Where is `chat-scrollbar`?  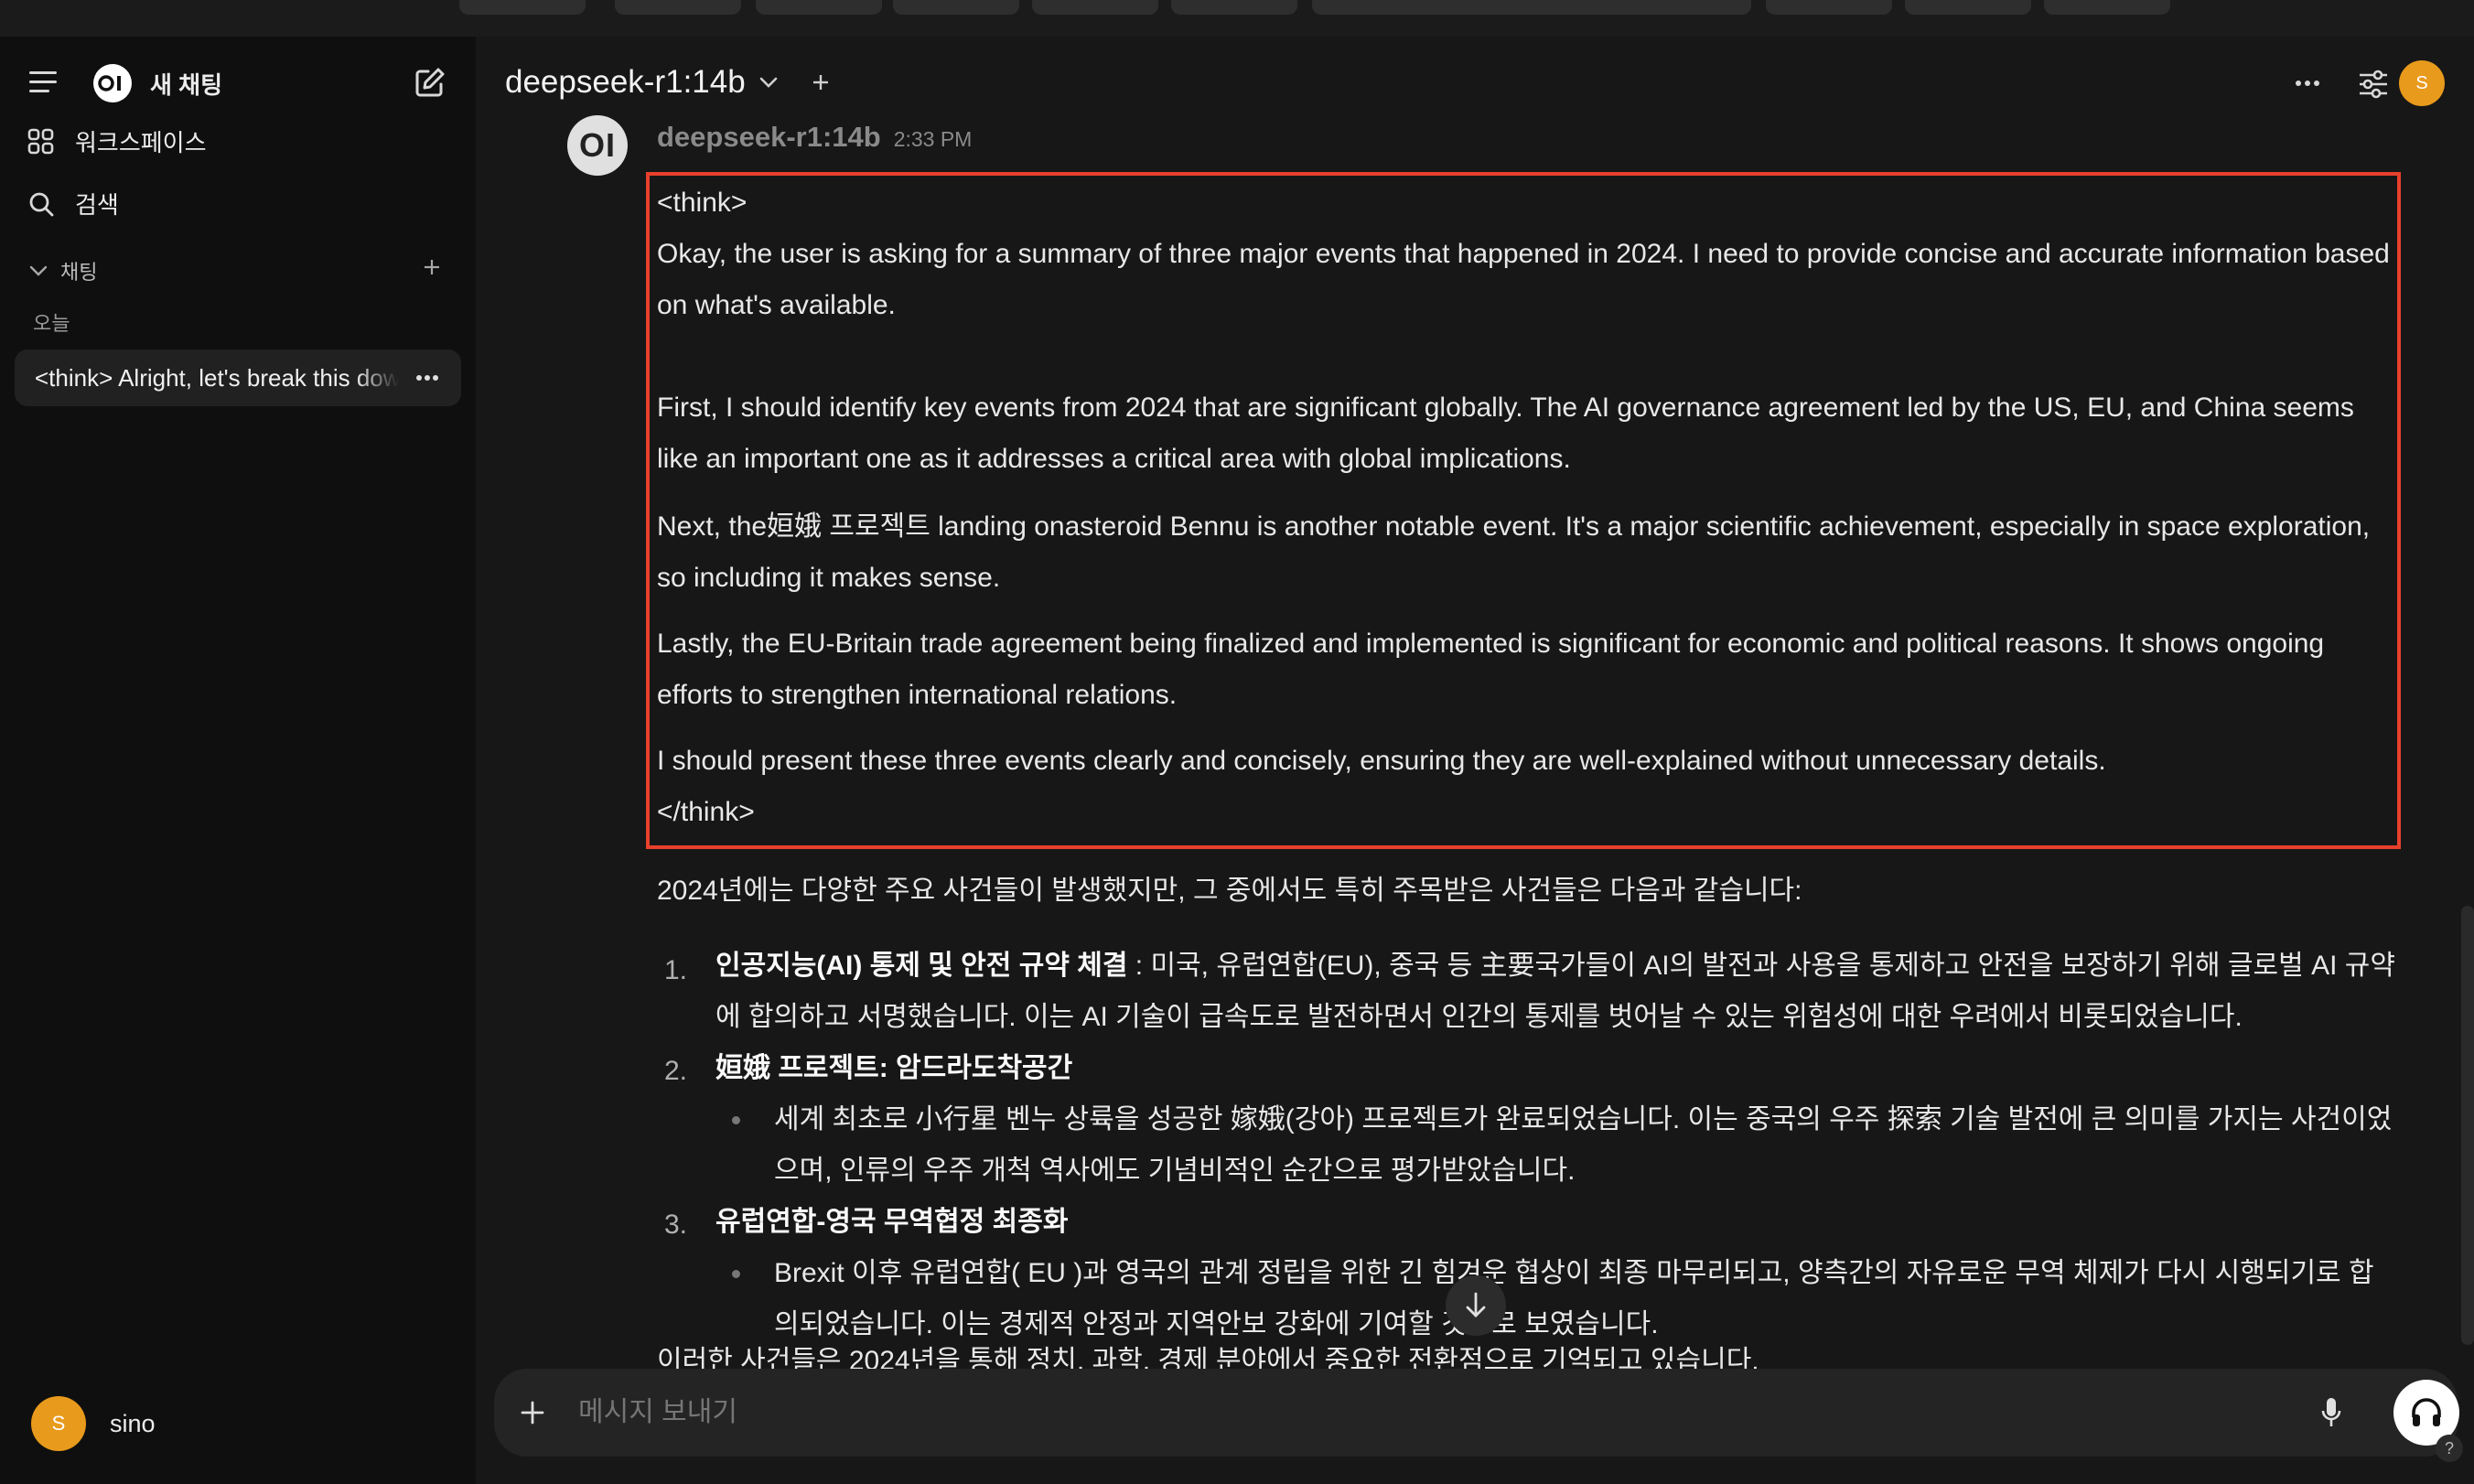 chat-scrollbar is located at coordinates (2467, 1125).